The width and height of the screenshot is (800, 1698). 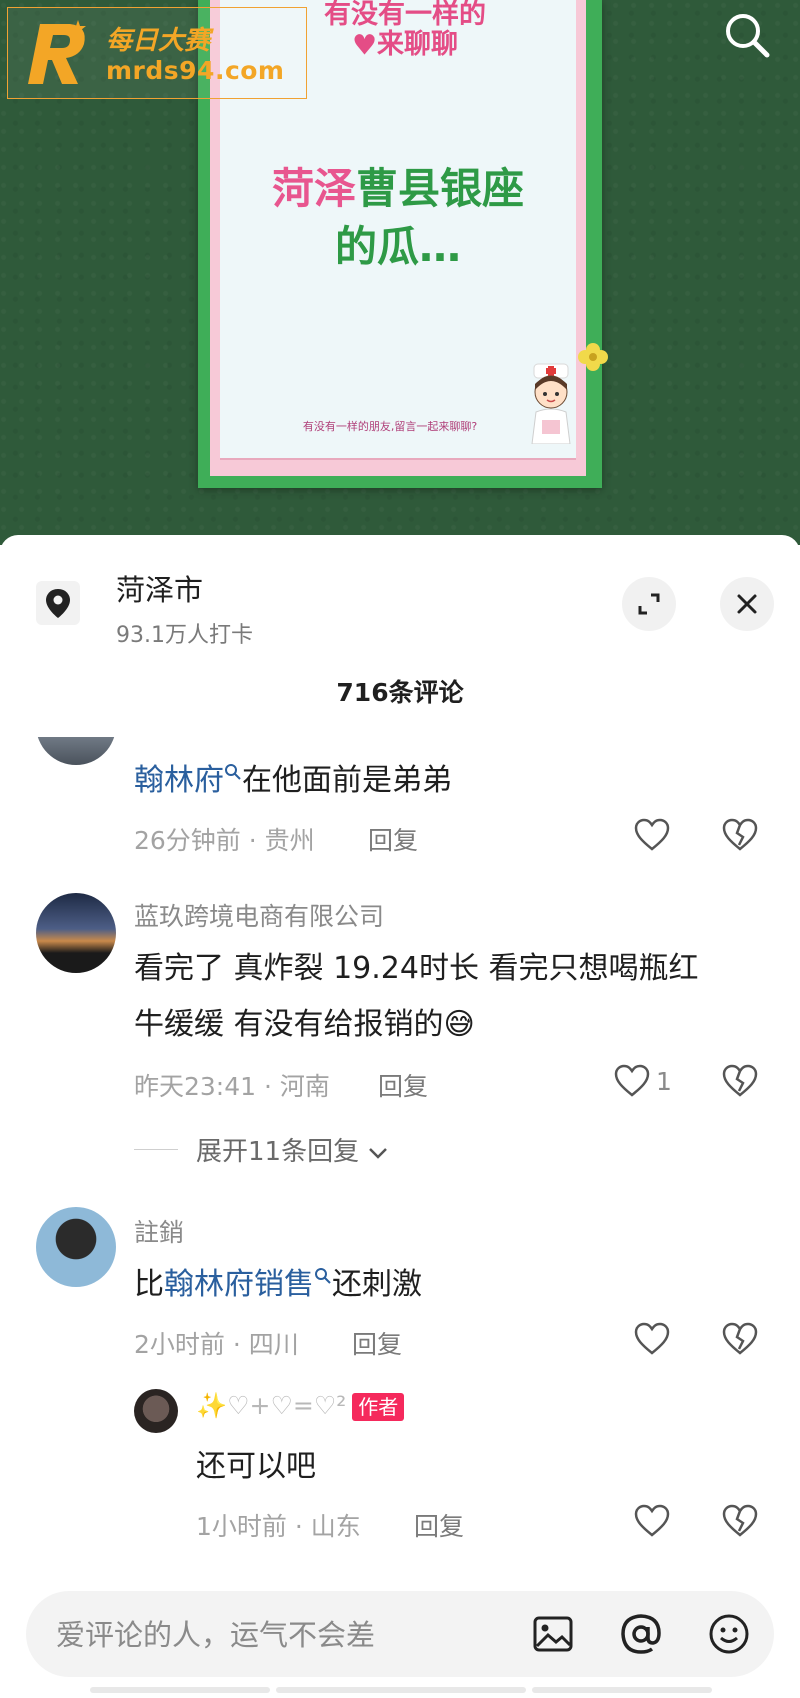 I want to click on comment-time-place: 昨天23:41 · 河南, so click(x=232, y=1086).